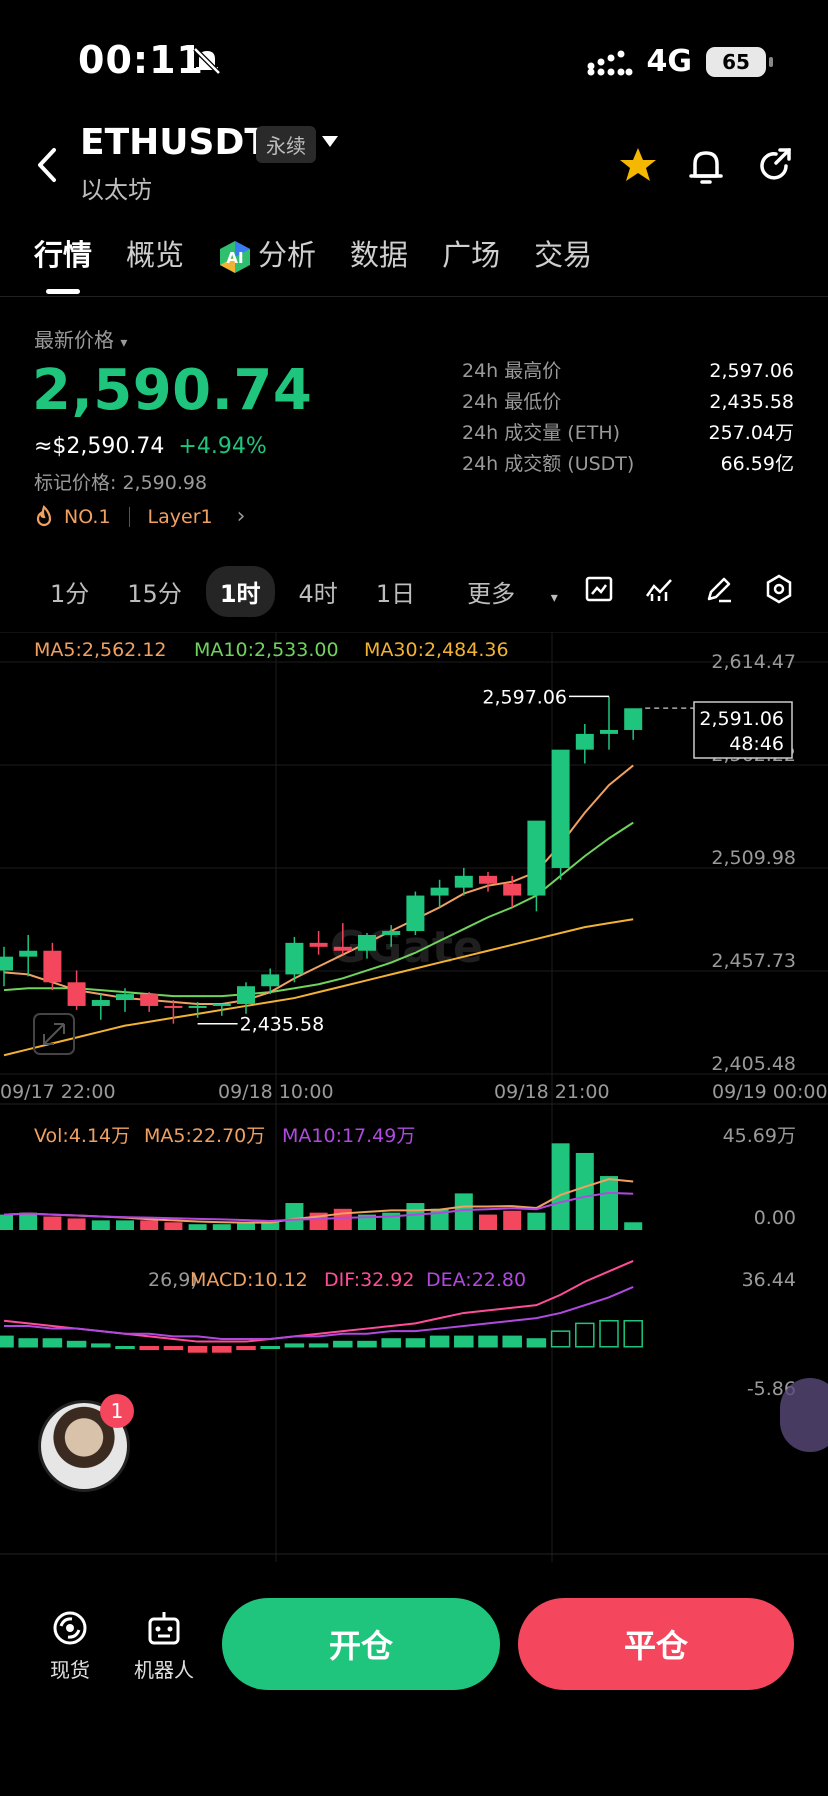 The height and width of the screenshot is (1796, 828). Describe the element at coordinates (70, 1645) in the screenshot. I see `spot-button: 现货` at that location.